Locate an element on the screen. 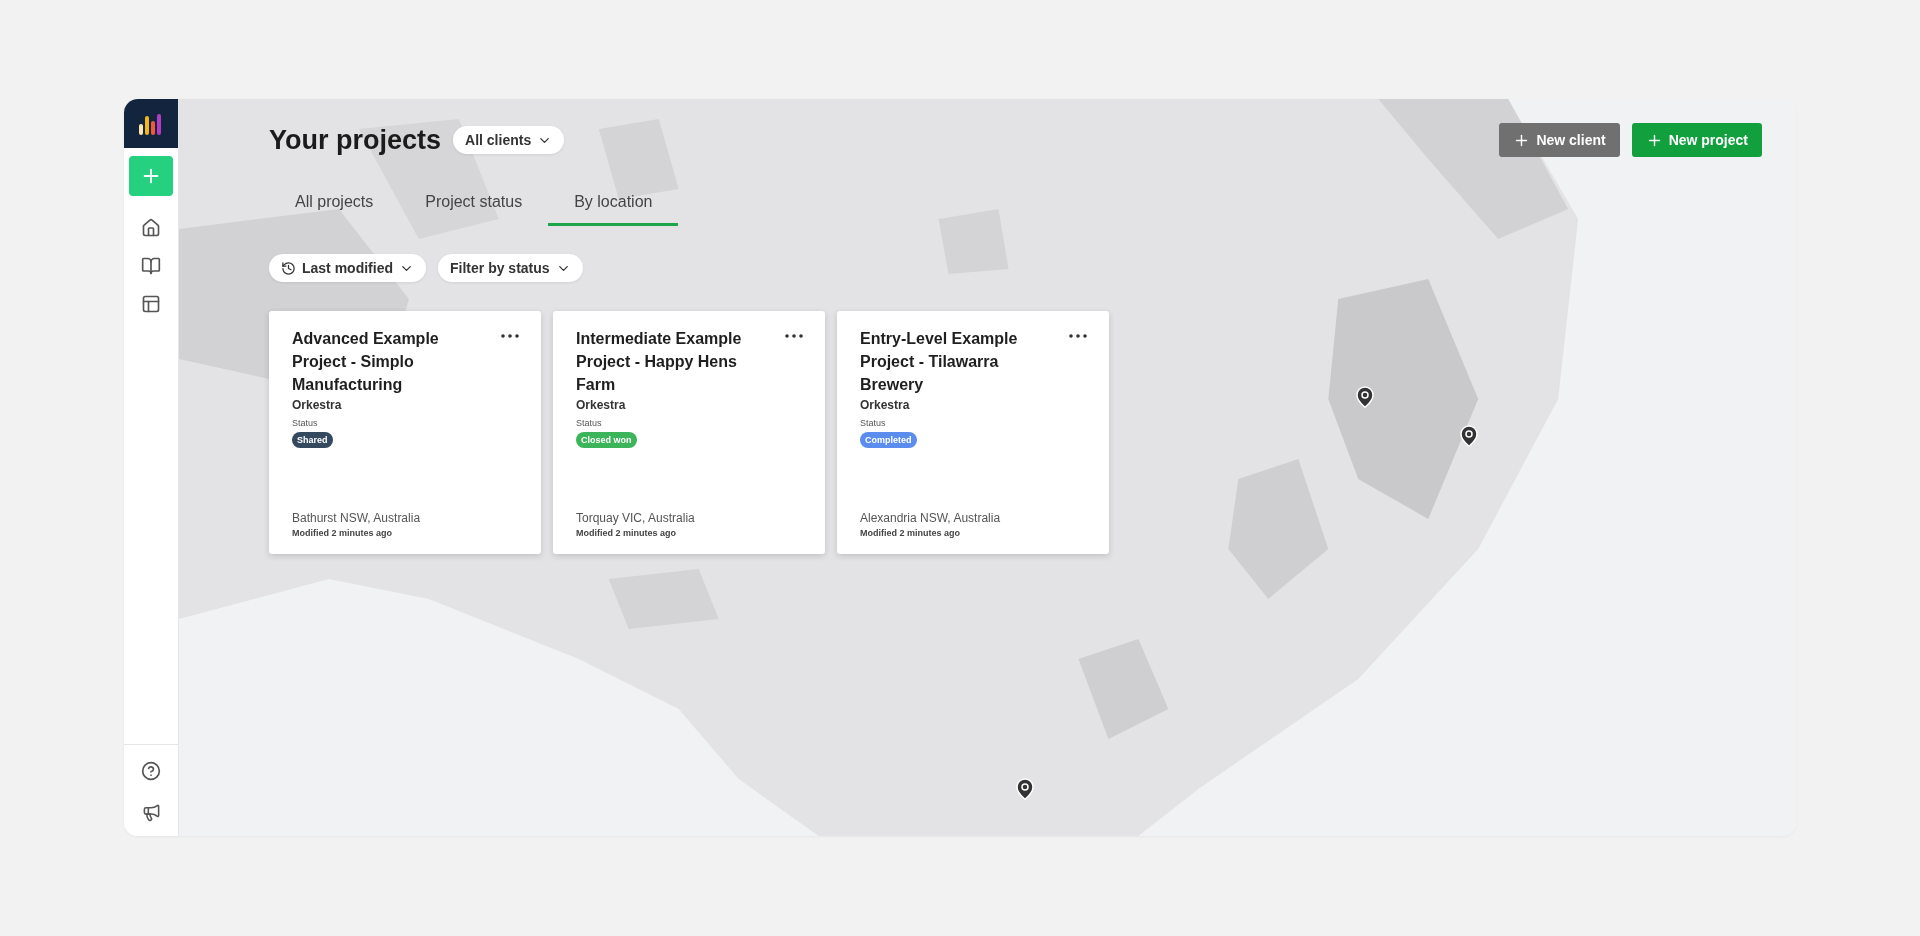 This screenshot has width=1920, height=936. bar-chart-logo-icon is located at coordinates (151, 123).